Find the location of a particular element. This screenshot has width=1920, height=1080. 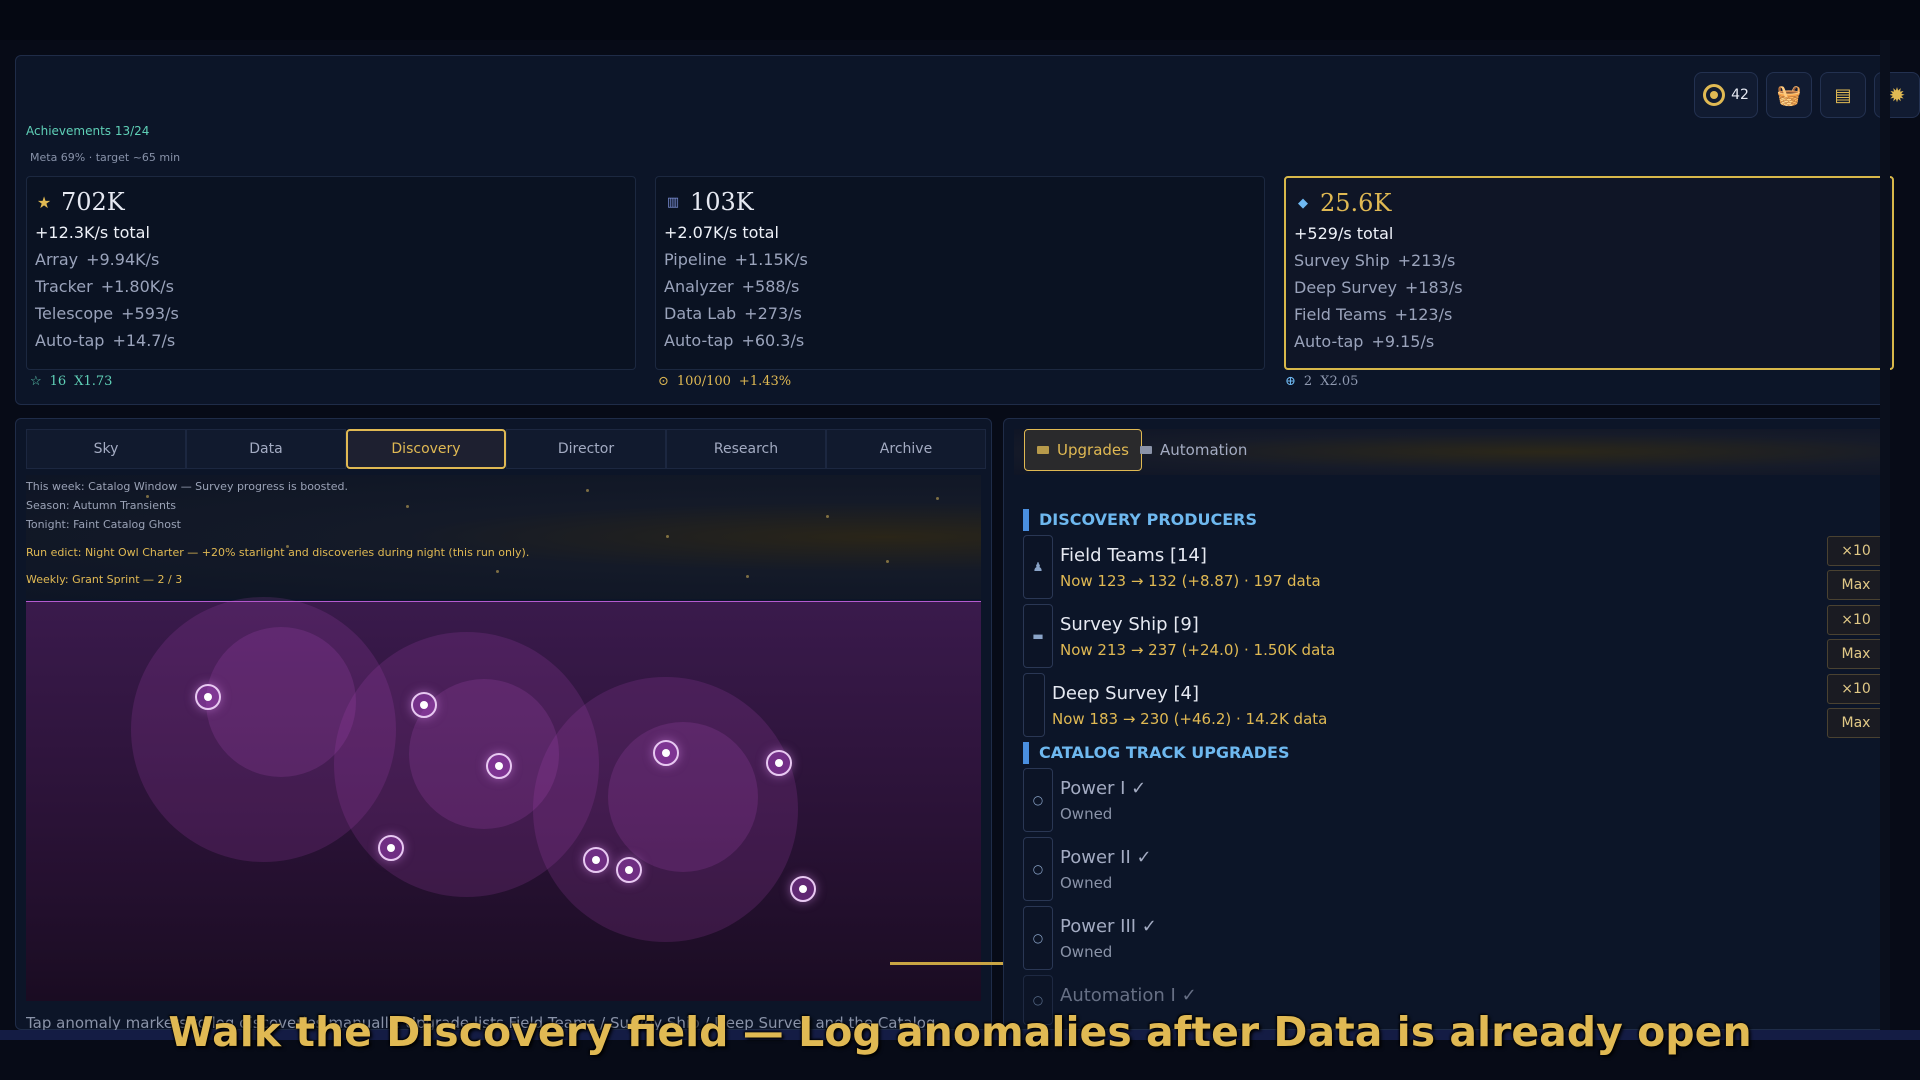

upgrade-name: Power I ✓ is located at coordinates (1103, 788).